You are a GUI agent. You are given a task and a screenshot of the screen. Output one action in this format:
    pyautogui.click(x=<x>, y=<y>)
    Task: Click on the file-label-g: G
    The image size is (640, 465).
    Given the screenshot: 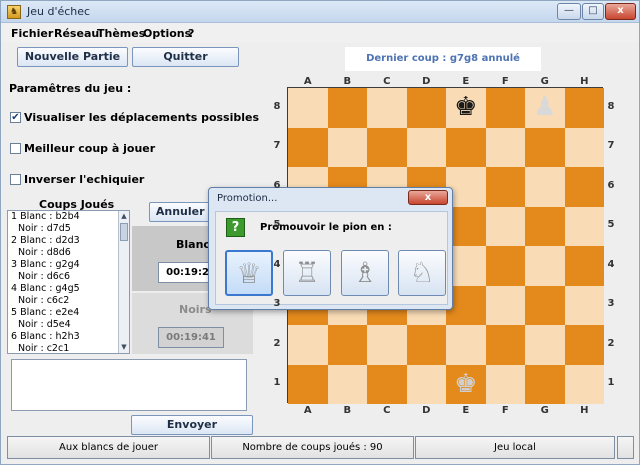 What is the action you would take?
    pyautogui.click(x=544, y=410)
    